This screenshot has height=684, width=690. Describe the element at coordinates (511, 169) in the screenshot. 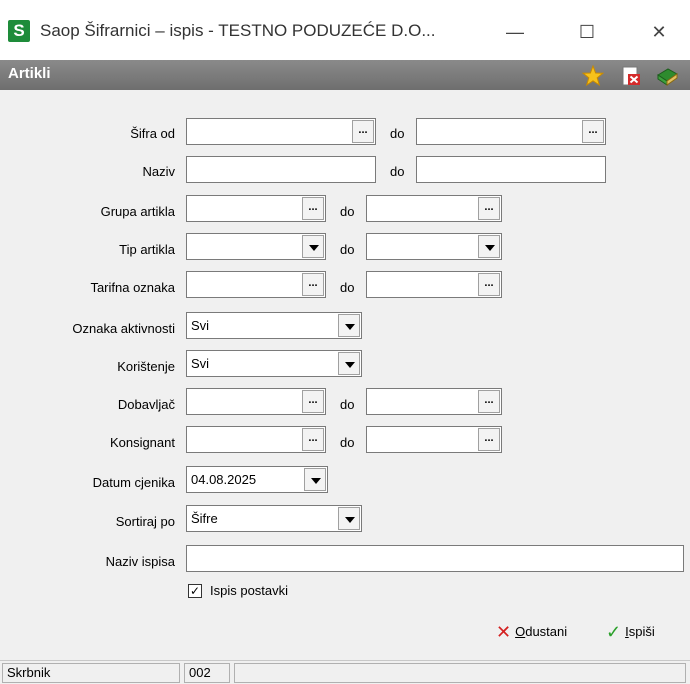

I see `naziv-do-input` at that location.